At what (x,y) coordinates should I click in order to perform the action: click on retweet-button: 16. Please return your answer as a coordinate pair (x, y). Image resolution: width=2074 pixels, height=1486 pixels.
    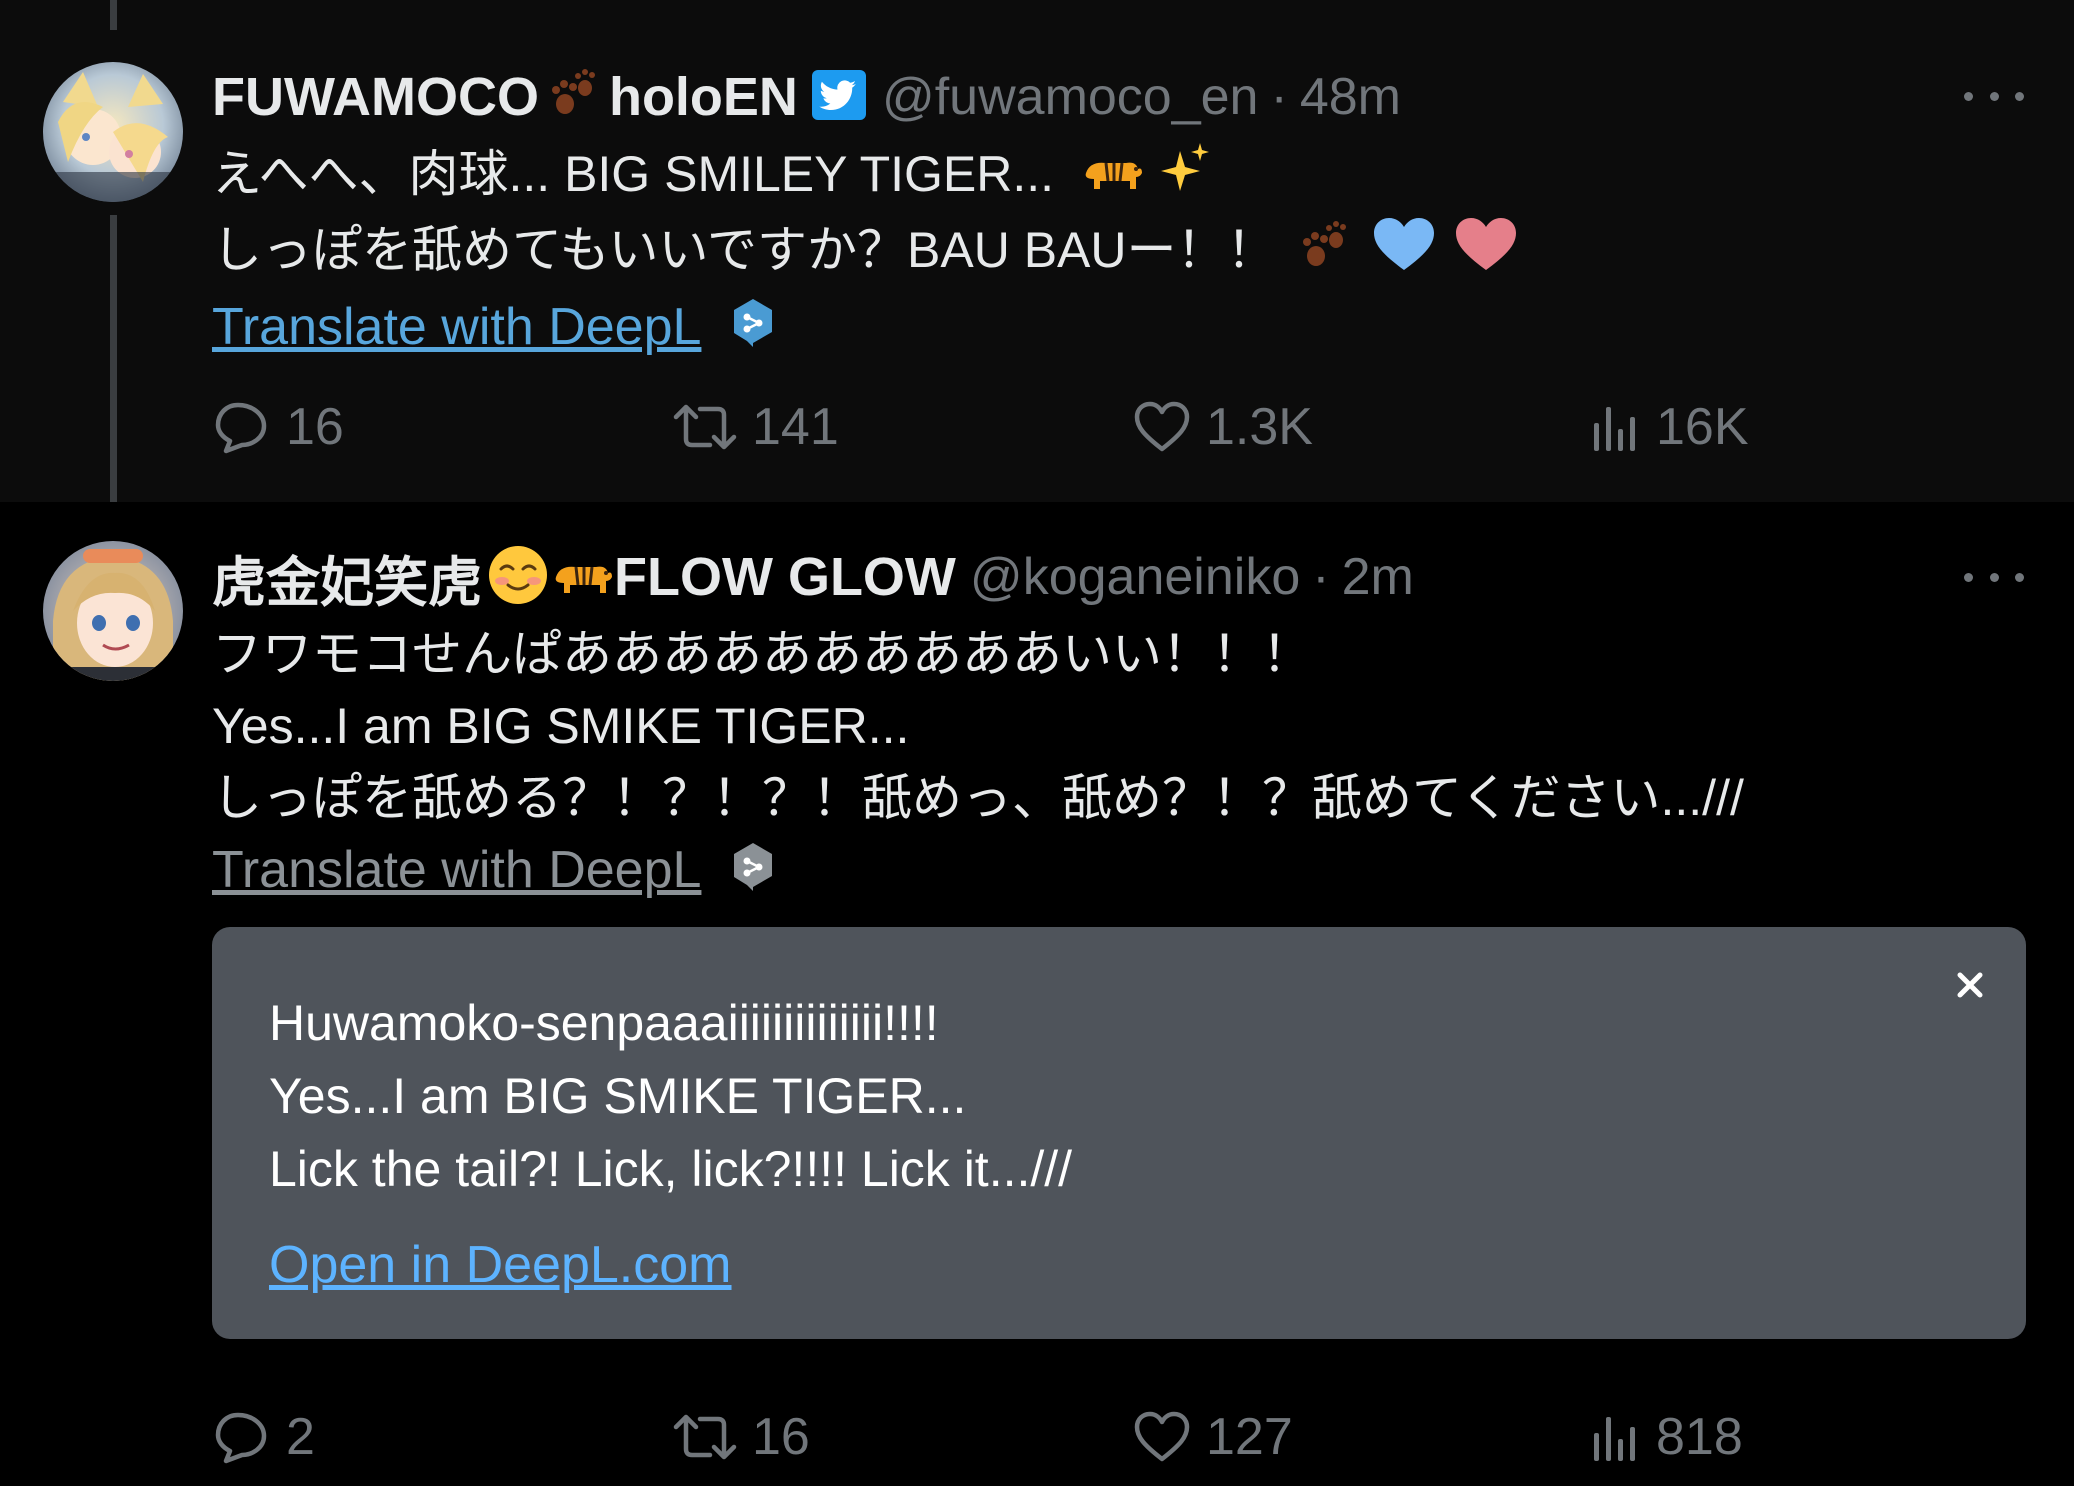
    Looking at the image, I should click on (741, 1437).